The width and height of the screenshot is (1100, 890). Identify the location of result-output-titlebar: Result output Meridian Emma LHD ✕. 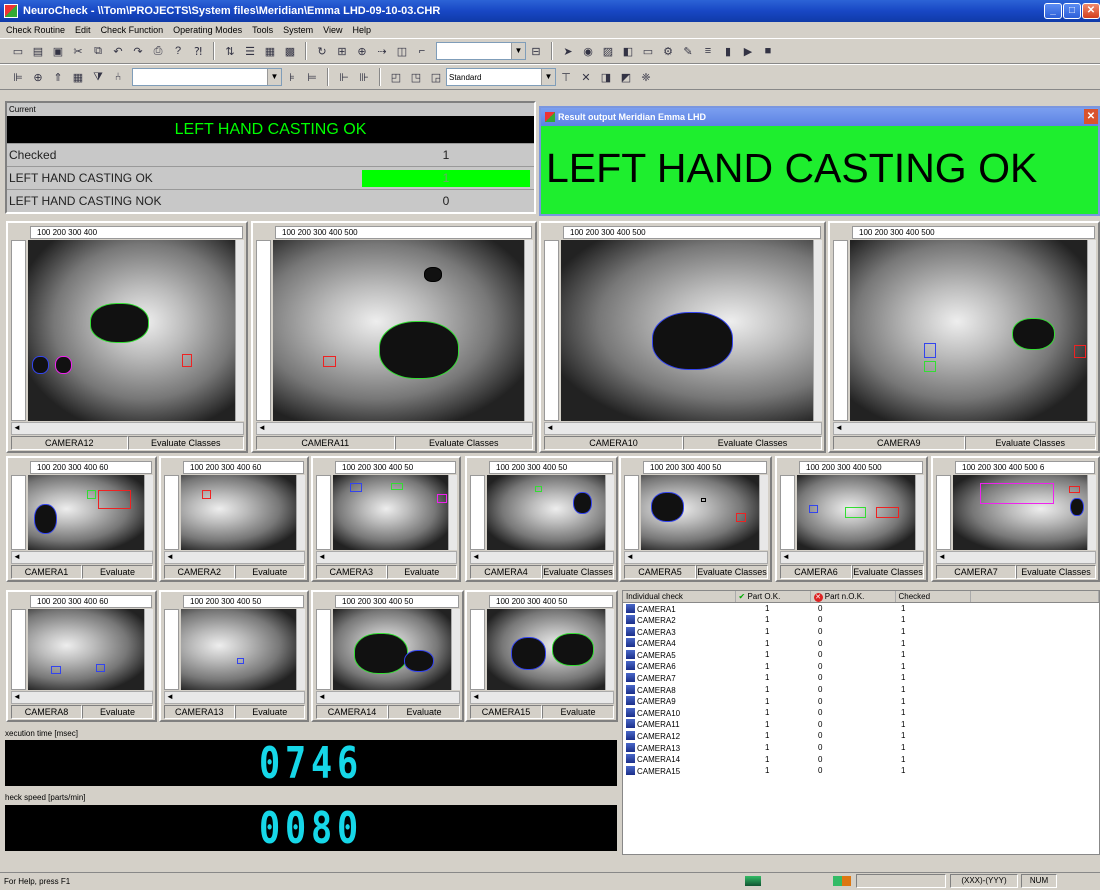
(819, 117).